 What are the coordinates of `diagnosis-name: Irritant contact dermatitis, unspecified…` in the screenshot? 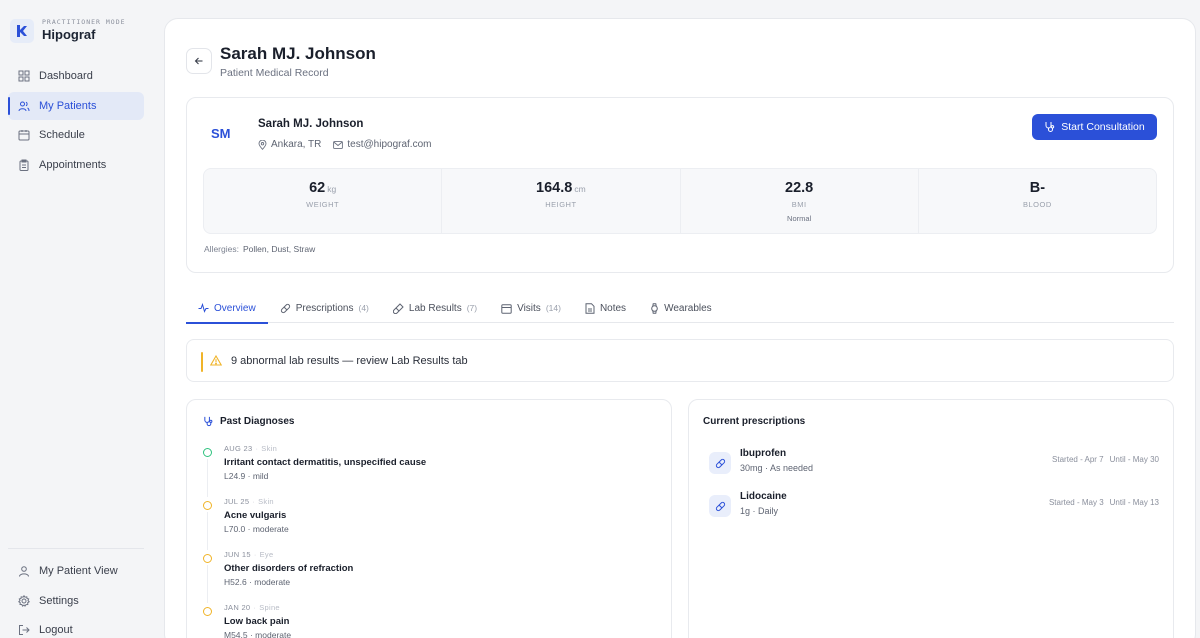 It's located at (325, 462).